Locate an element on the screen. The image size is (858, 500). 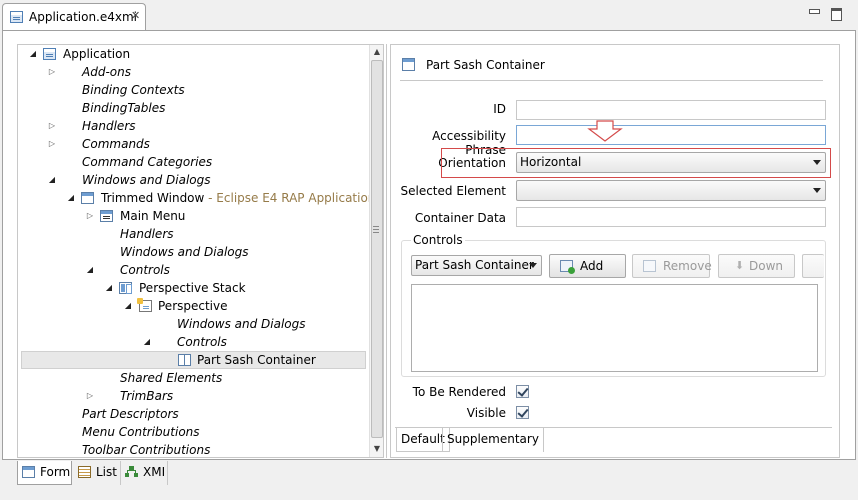
editor-tab: Application.e4xmi ✕ is located at coordinates (74, 16).